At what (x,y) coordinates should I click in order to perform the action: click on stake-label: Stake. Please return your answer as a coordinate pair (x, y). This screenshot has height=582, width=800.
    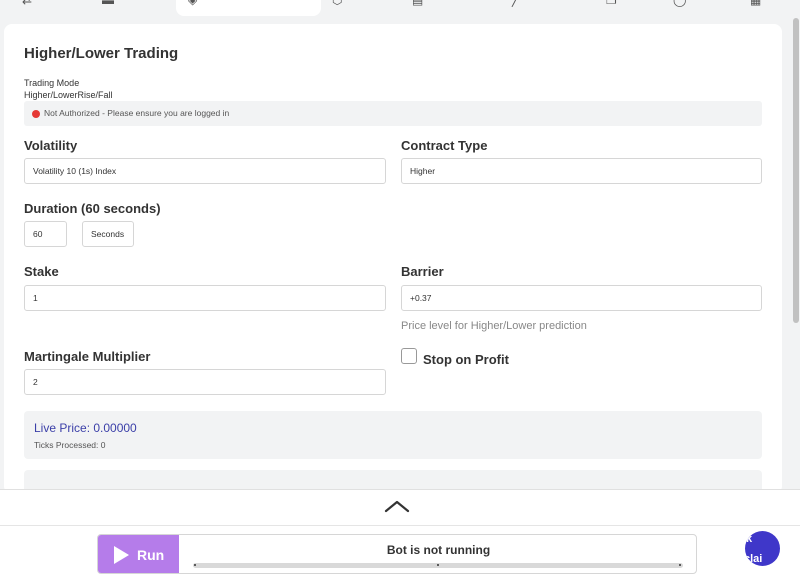
    Looking at the image, I should click on (41, 271).